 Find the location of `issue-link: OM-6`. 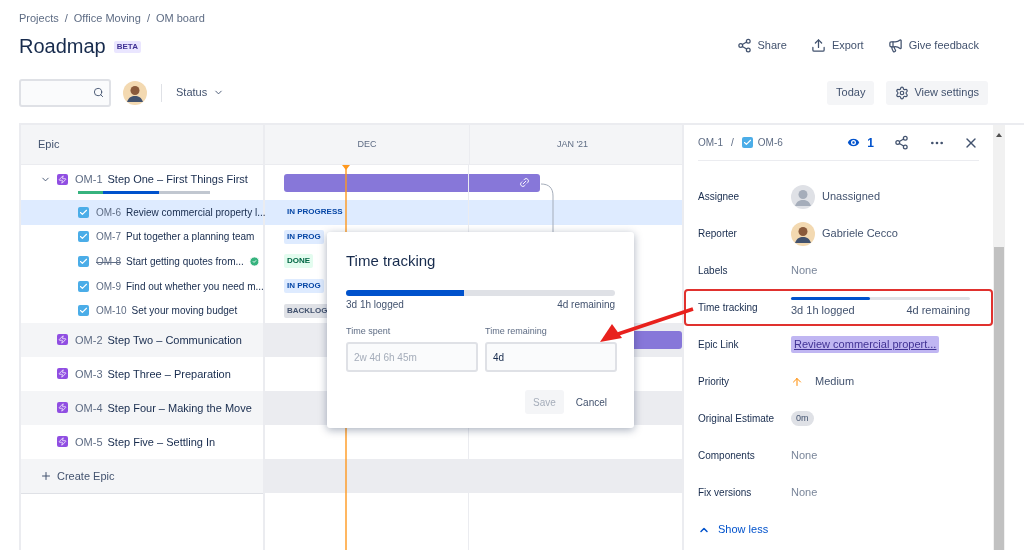

issue-link: OM-6 is located at coordinates (770, 142).